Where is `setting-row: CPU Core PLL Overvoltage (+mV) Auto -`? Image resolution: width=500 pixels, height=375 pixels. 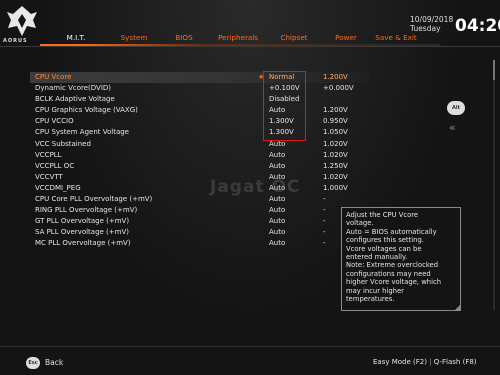 setting-row: CPU Core PLL Overvoltage (+mV) Auto - is located at coordinates (200, 199).